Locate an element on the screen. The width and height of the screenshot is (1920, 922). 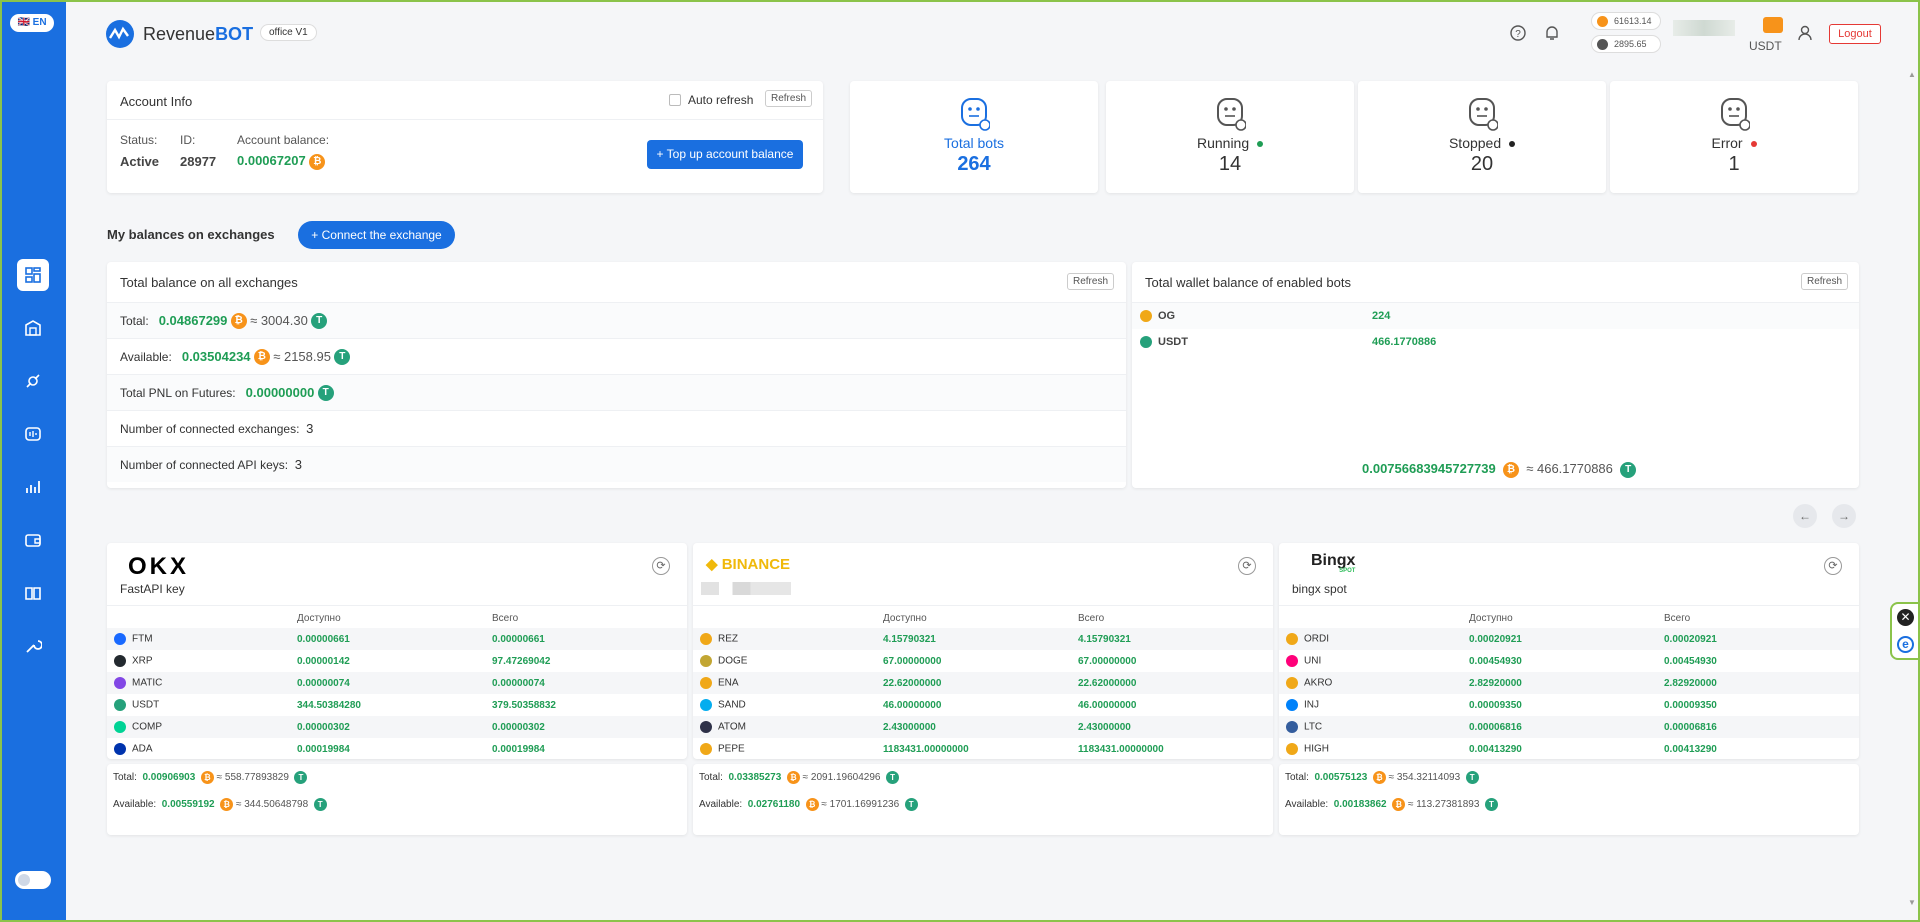
token-cell: FTM is located at coordinates (202, 639).